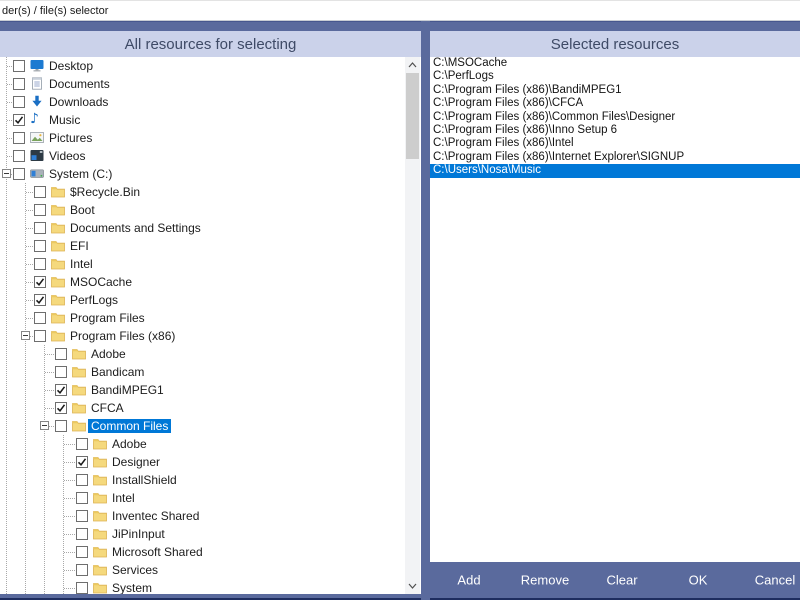  Describe the element at coordinates (621, 579) in the screenshot. I see `clear-button: Clear` at that location.